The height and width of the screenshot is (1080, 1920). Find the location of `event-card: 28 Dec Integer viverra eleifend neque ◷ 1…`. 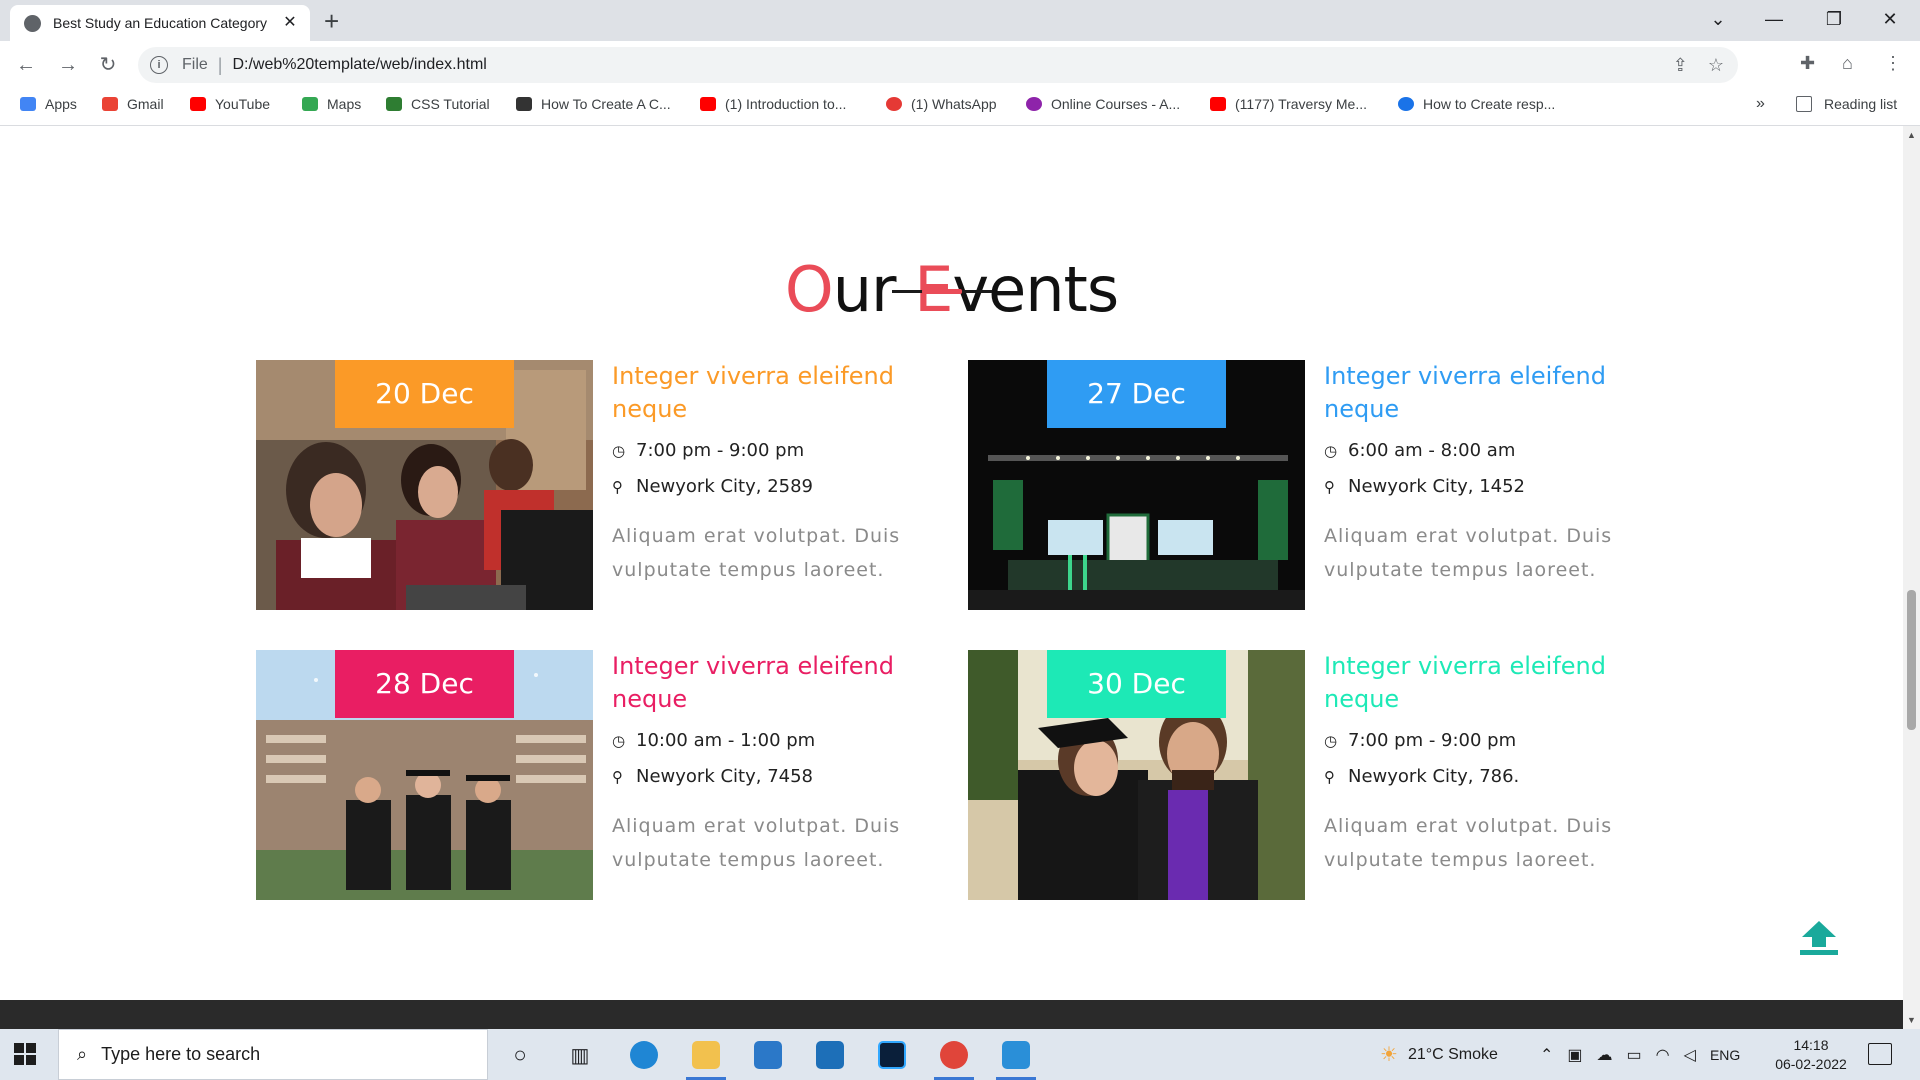

event-card: 28 Dec Integer viverra eleifend neque ◷ 1… is located at coordinates (577, 775).